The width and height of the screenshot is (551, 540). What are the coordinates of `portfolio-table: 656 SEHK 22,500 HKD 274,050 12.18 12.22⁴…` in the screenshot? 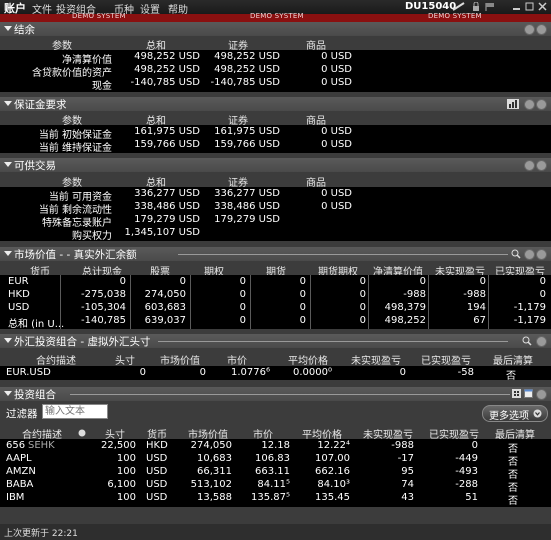 It's located at (275, 473).